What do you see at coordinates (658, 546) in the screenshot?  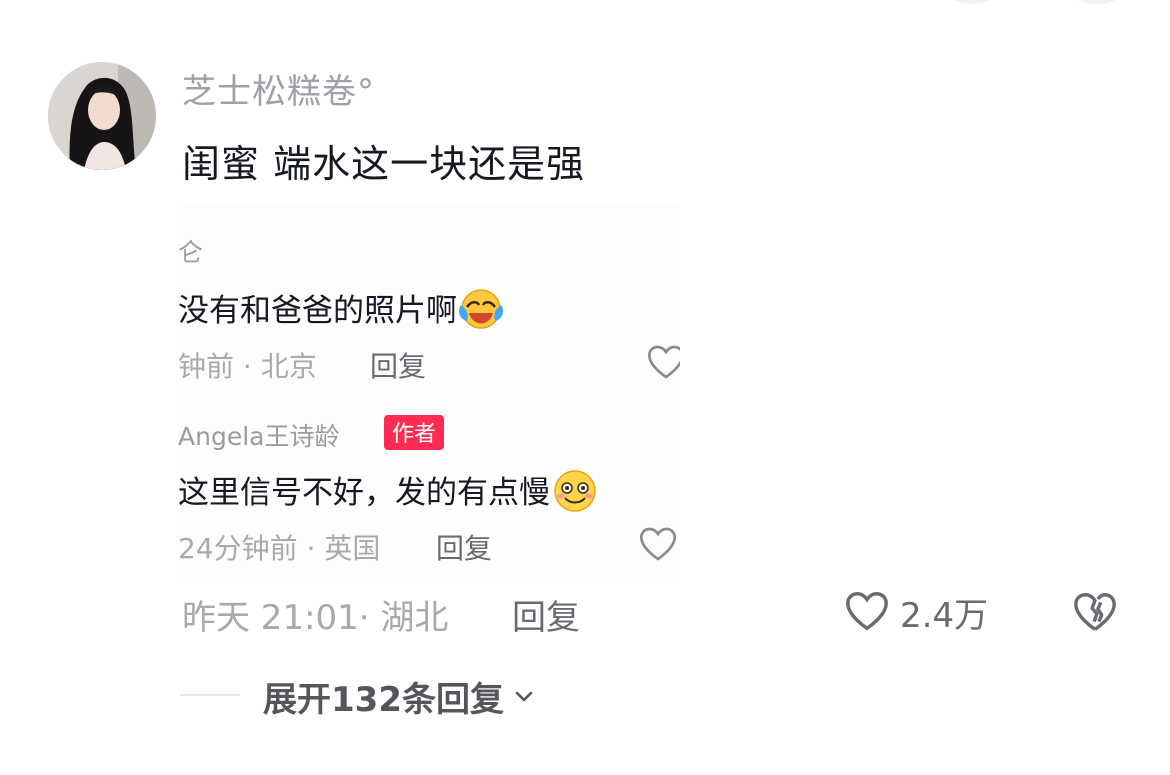 I see `reply2-heart-icon` at bounding box center [658, 546].